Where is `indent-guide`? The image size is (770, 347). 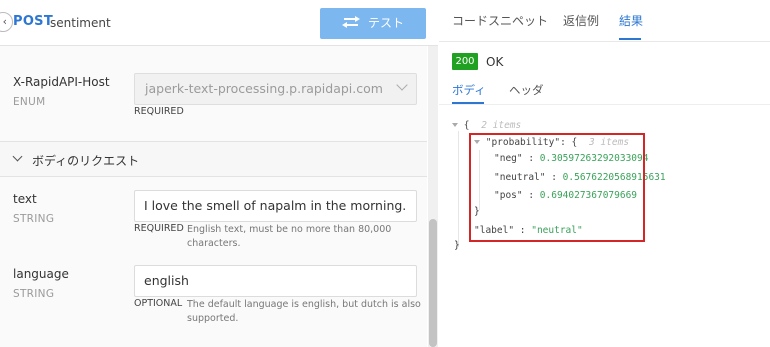
indent-guide is located at coordinates (458, 189).